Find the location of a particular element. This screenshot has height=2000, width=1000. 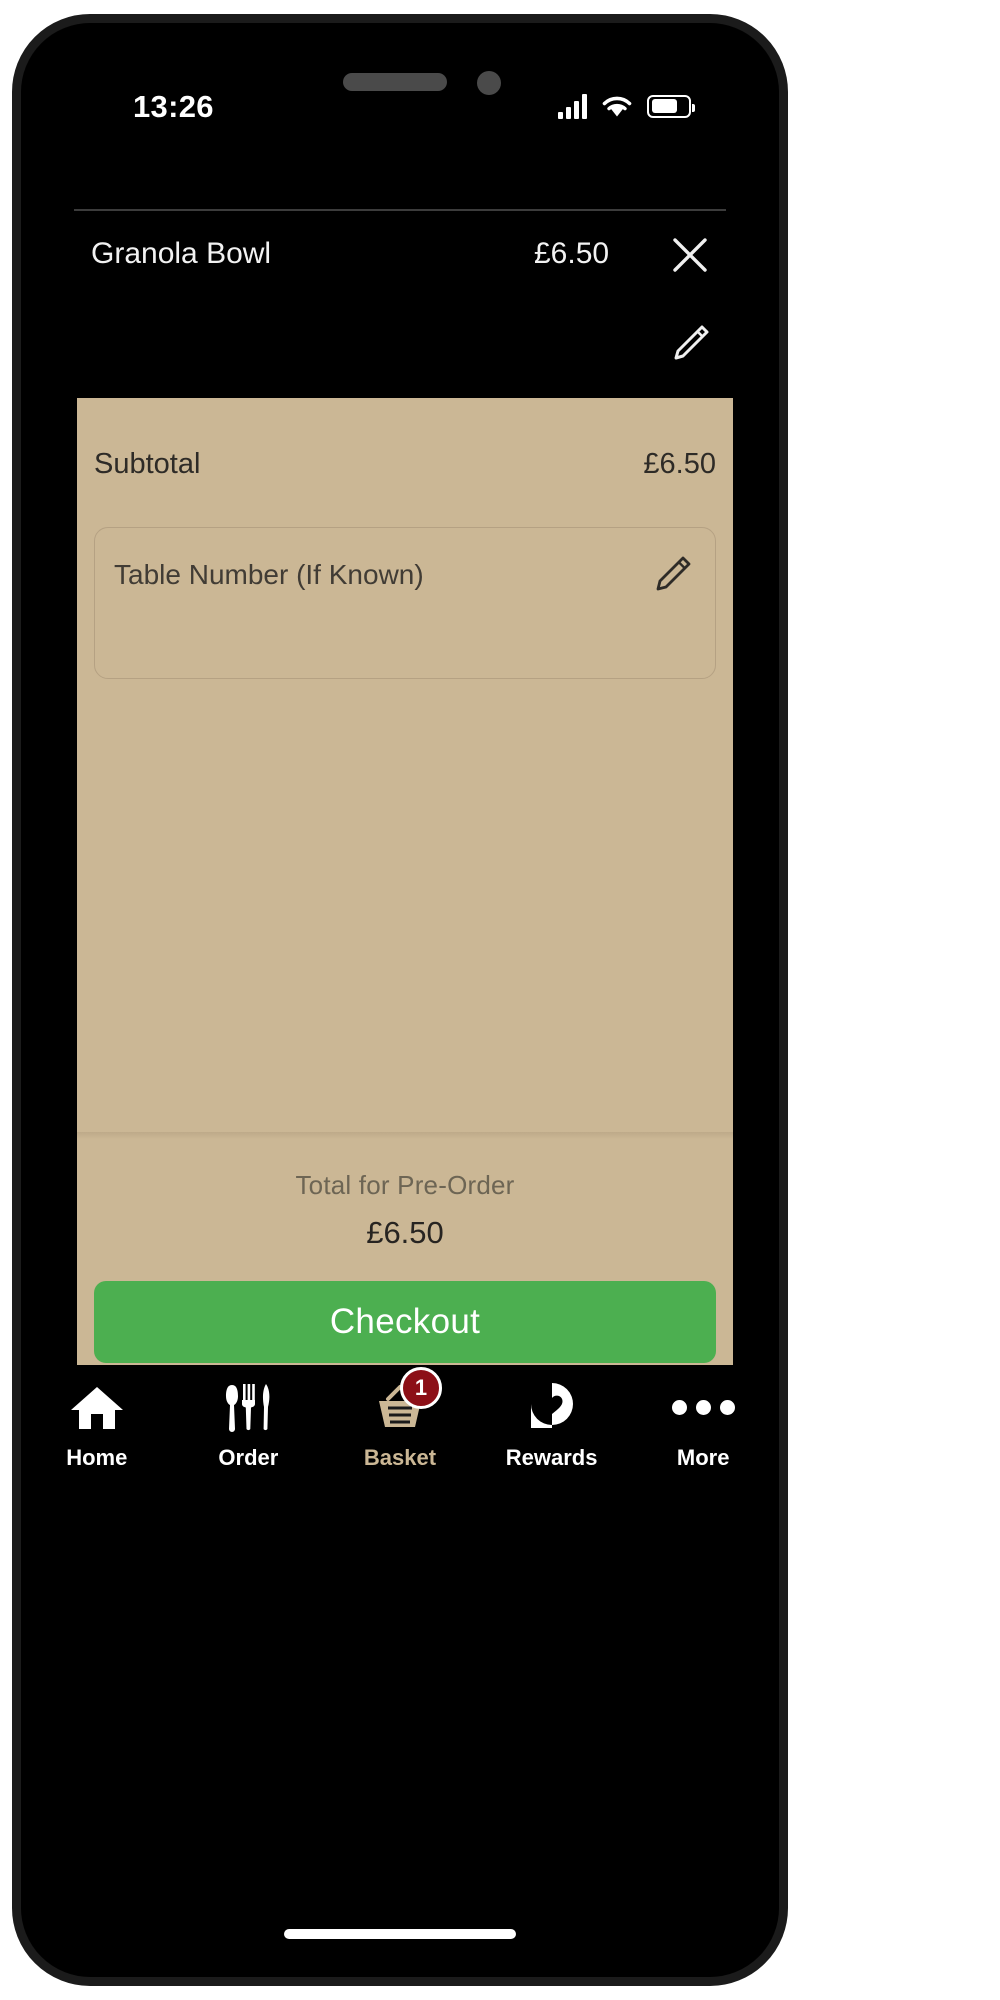

cart-item-name: Granola Bowl is located at coordinates (181, 253).